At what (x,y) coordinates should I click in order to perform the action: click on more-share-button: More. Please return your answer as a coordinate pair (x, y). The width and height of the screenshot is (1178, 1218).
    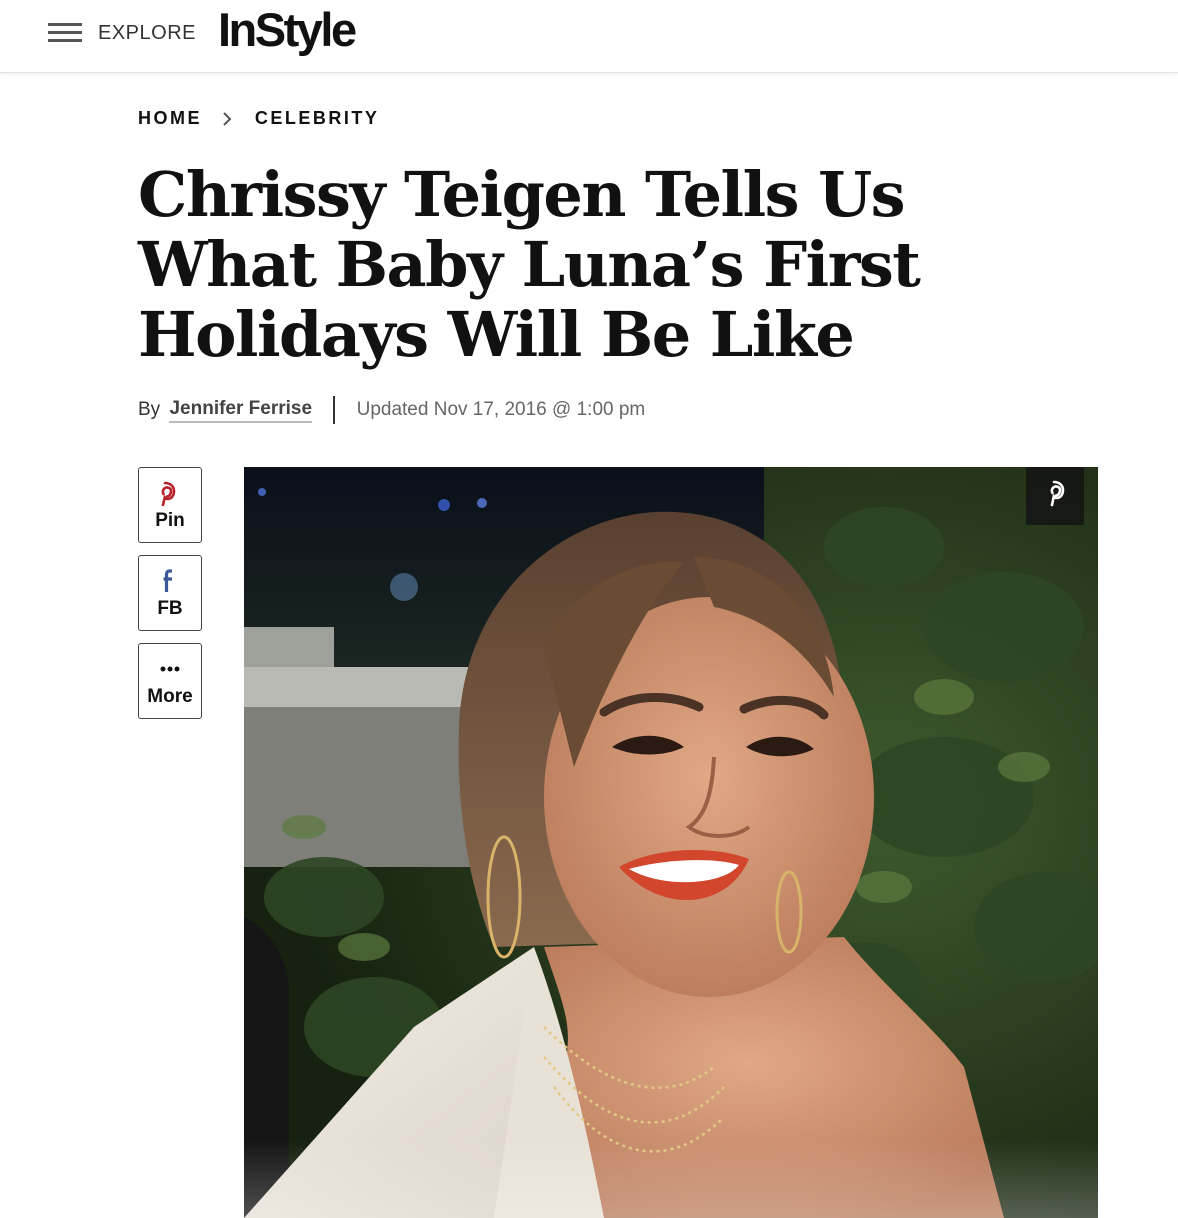
    Looking at the image, I should click on (170, 681).